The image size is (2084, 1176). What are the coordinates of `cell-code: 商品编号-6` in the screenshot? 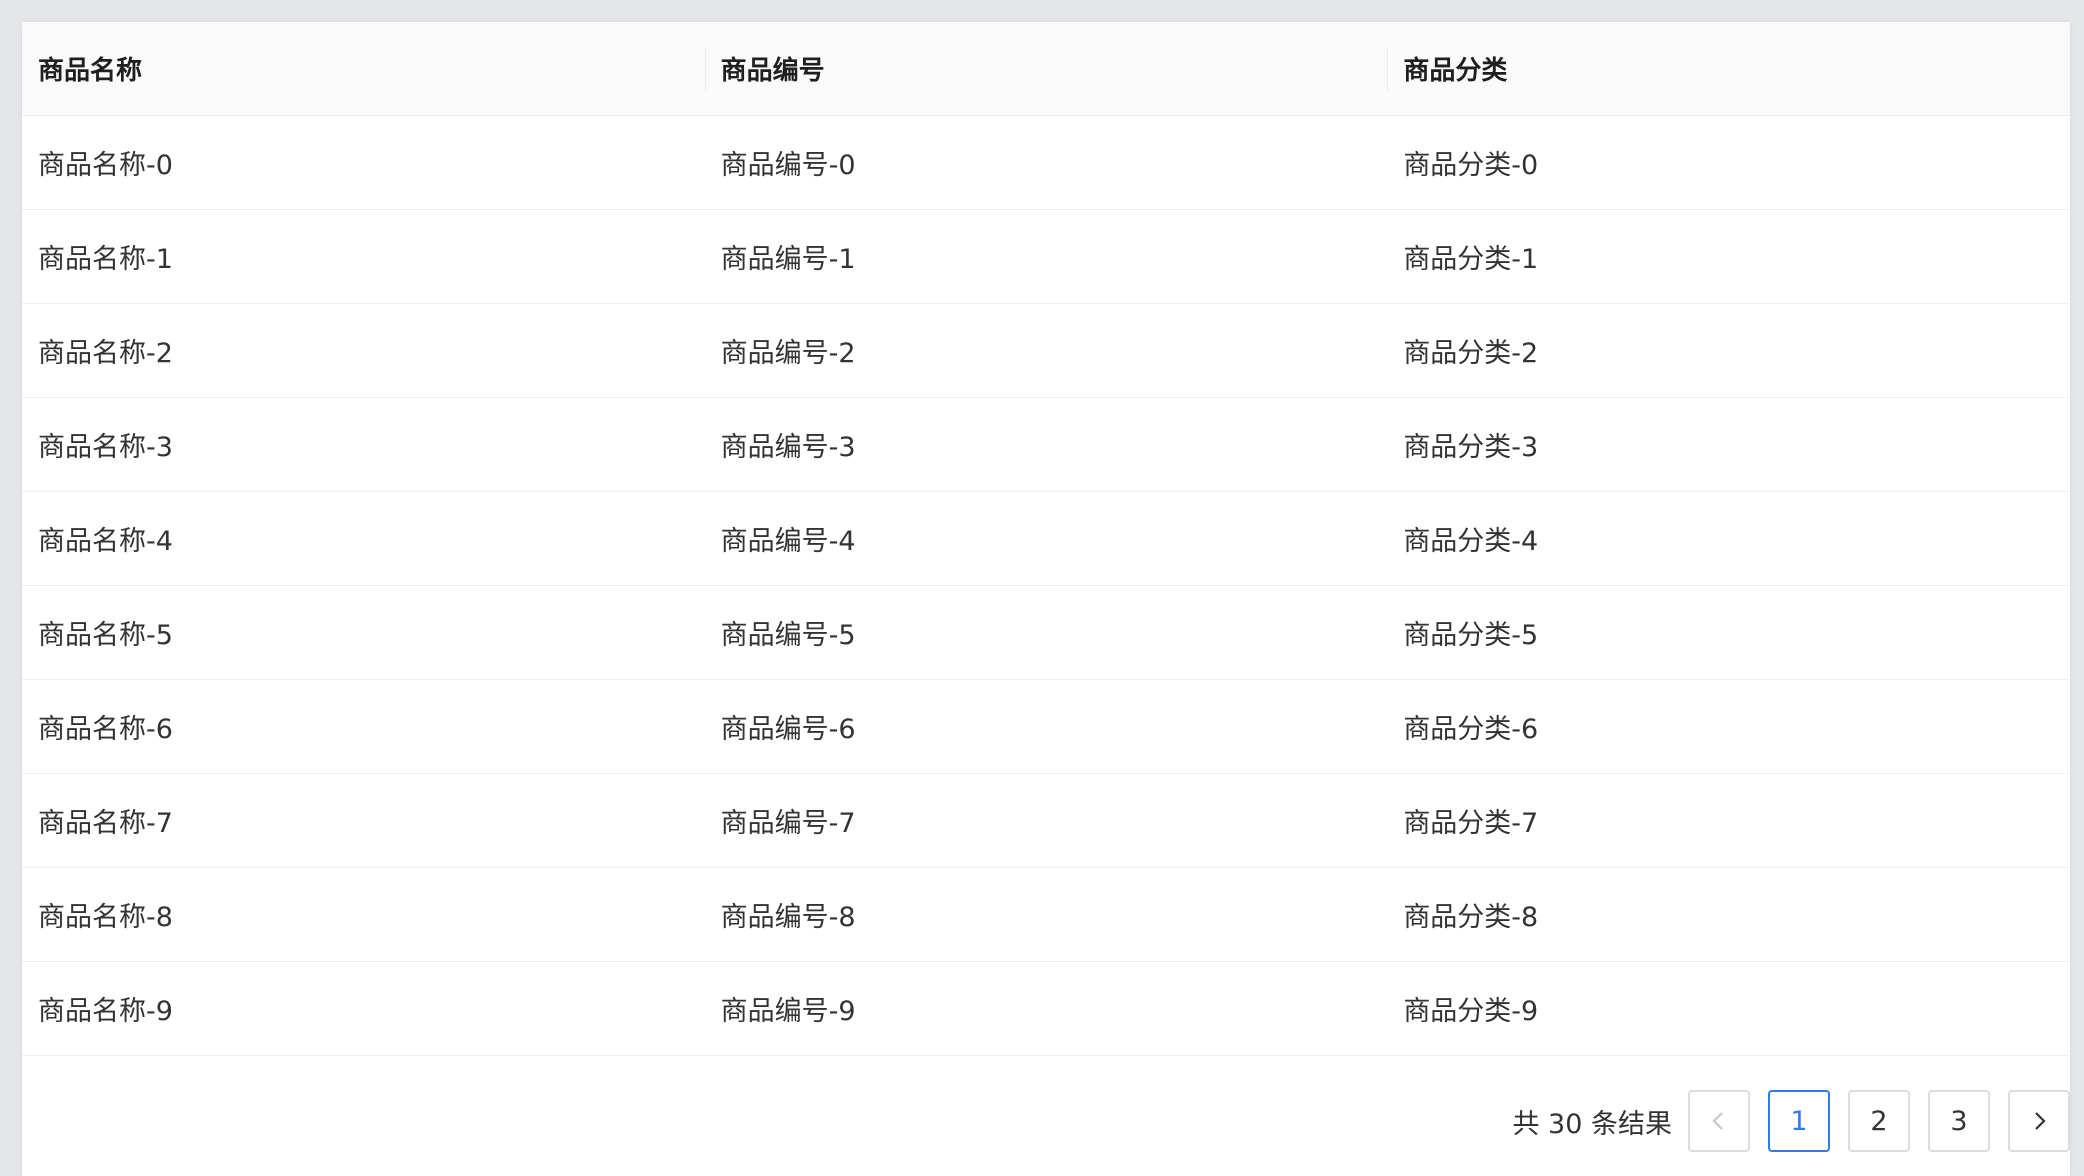 It's located at (788, 729).